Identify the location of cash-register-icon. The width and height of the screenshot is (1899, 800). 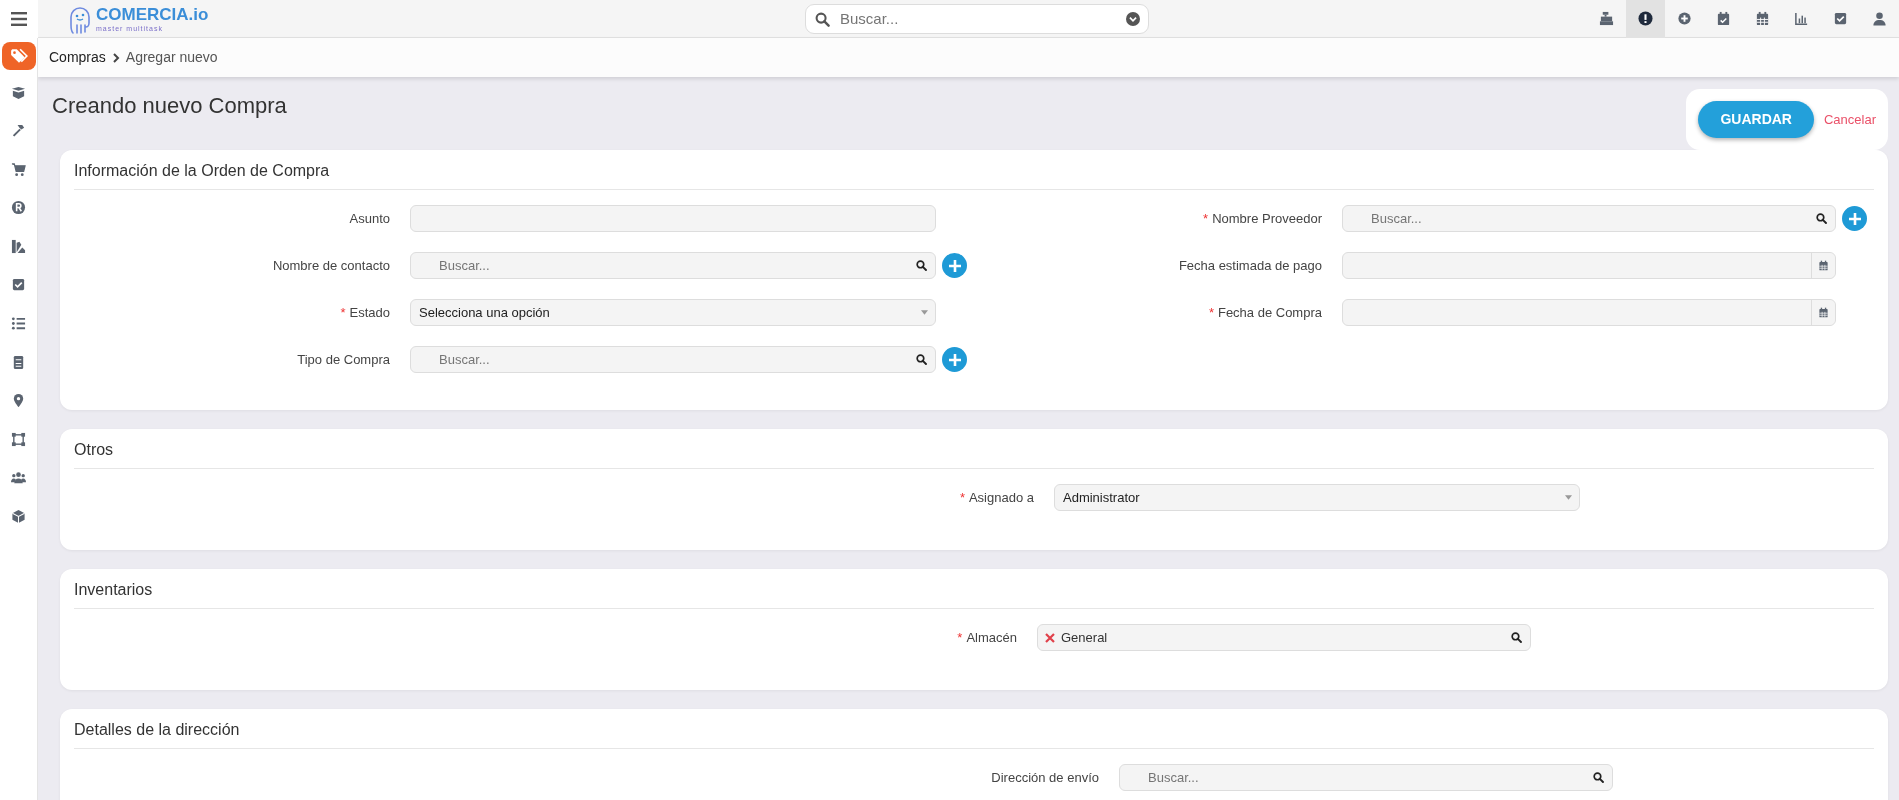
(1606, 18).